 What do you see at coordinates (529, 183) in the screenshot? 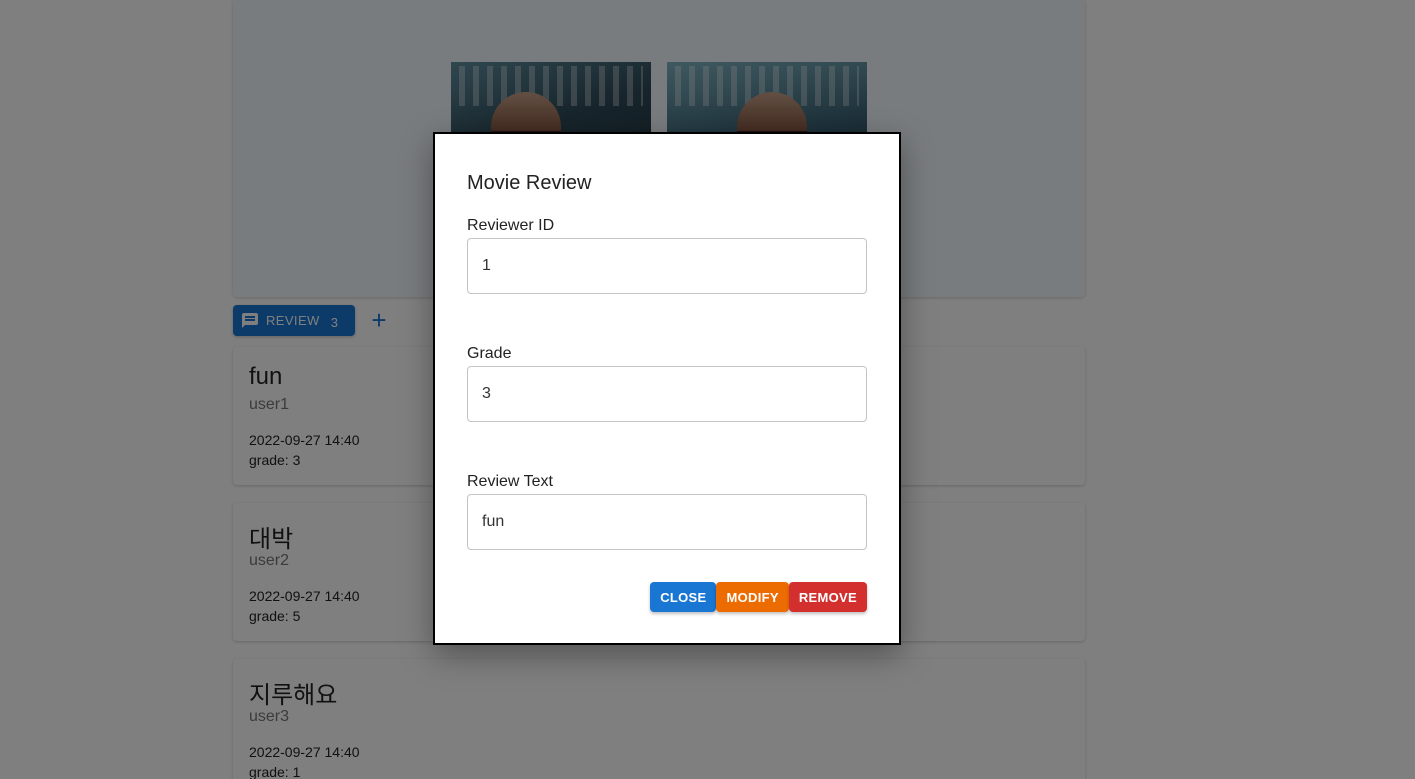
I see `modal-title: Movie Review` at bounding box center [529, 183].